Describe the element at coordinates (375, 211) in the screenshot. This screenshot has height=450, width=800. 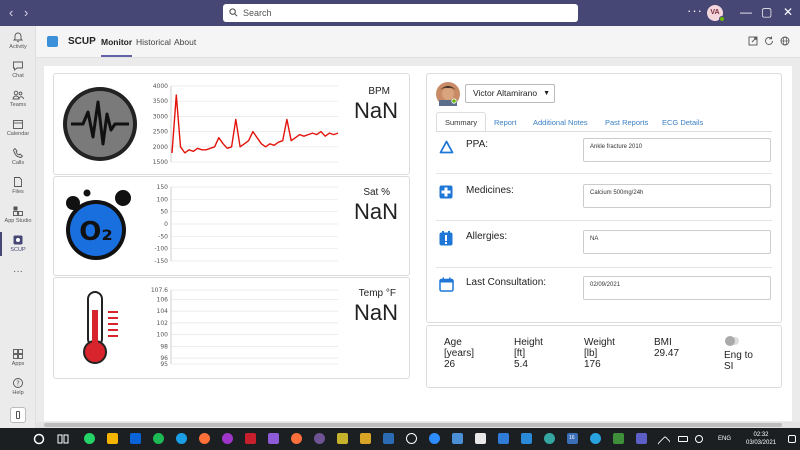
I see `sat-value: NaN` at that location.